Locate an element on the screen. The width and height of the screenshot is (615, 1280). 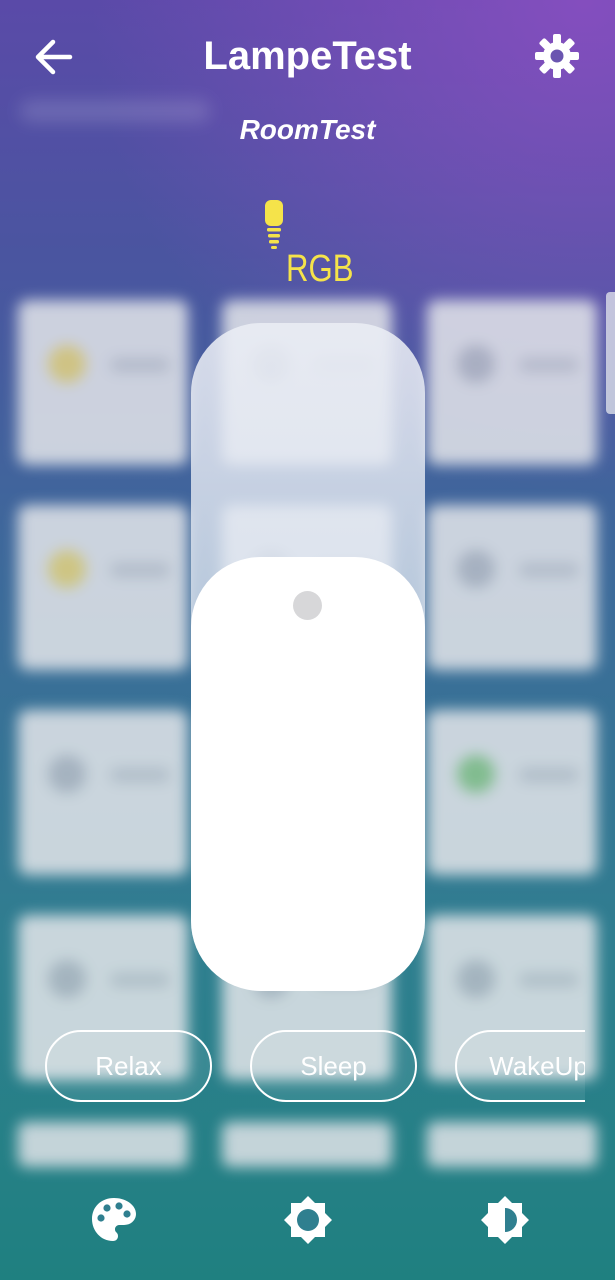
scene-relax-button: Relax is located at coordinates (128, 1066).